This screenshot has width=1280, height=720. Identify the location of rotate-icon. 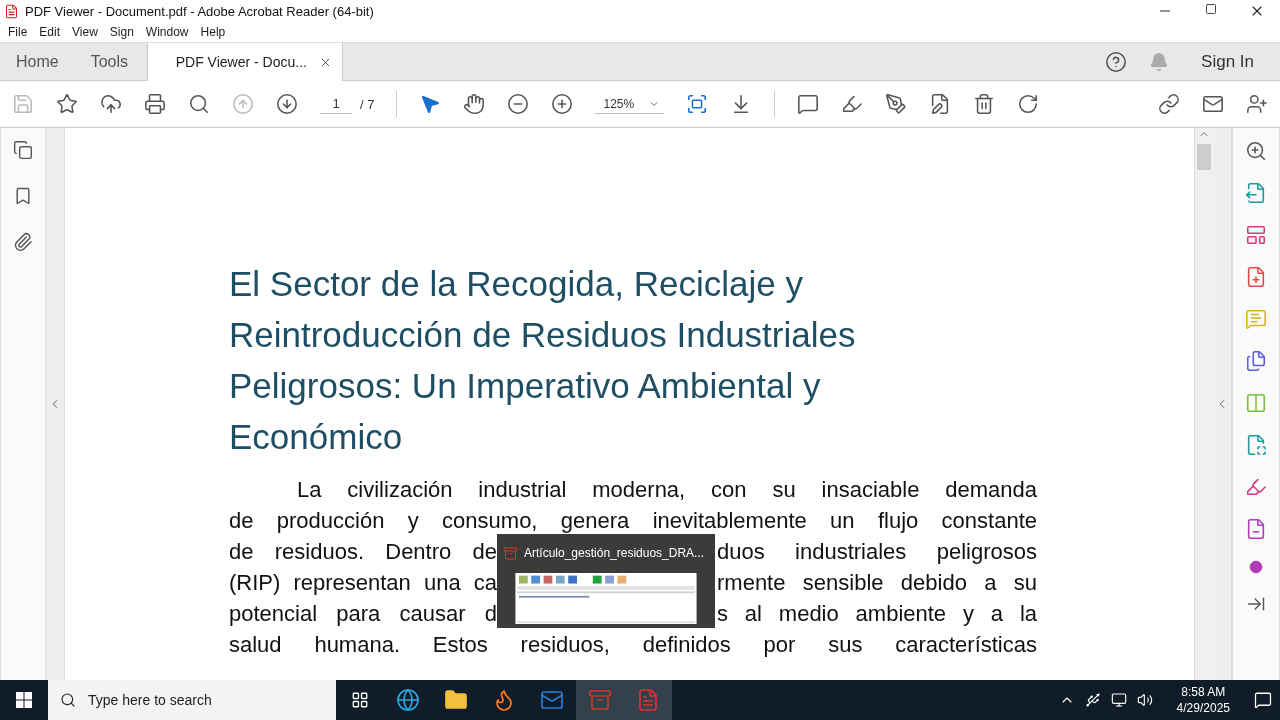
(1028, 104).